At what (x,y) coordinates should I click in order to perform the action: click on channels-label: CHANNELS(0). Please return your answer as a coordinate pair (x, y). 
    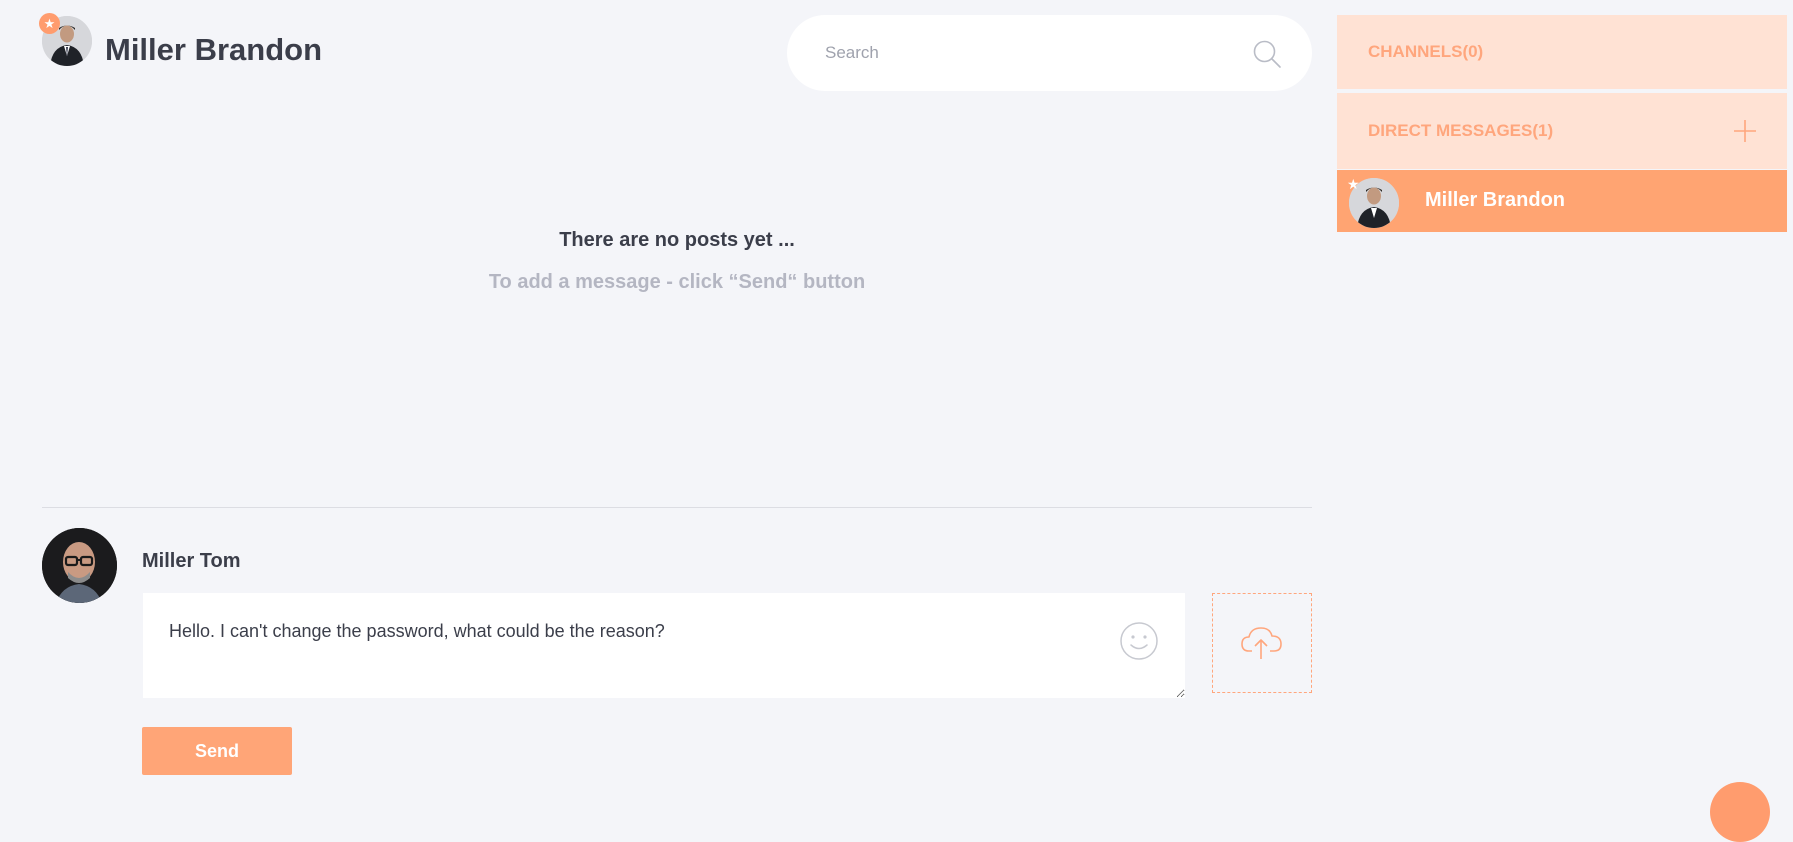
    Looking at the image, I should click on (1426, 51).